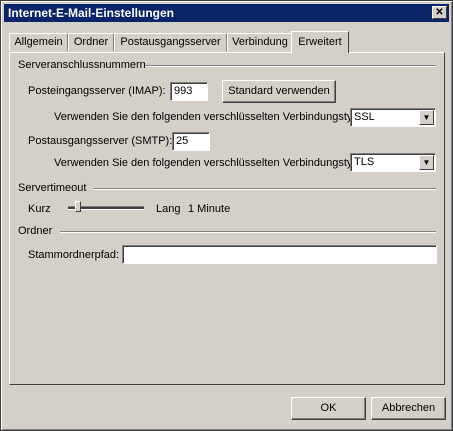 This screenshot has width=453, height=431. I want to click on timeout-long-label: Lang, so click(168, 209).